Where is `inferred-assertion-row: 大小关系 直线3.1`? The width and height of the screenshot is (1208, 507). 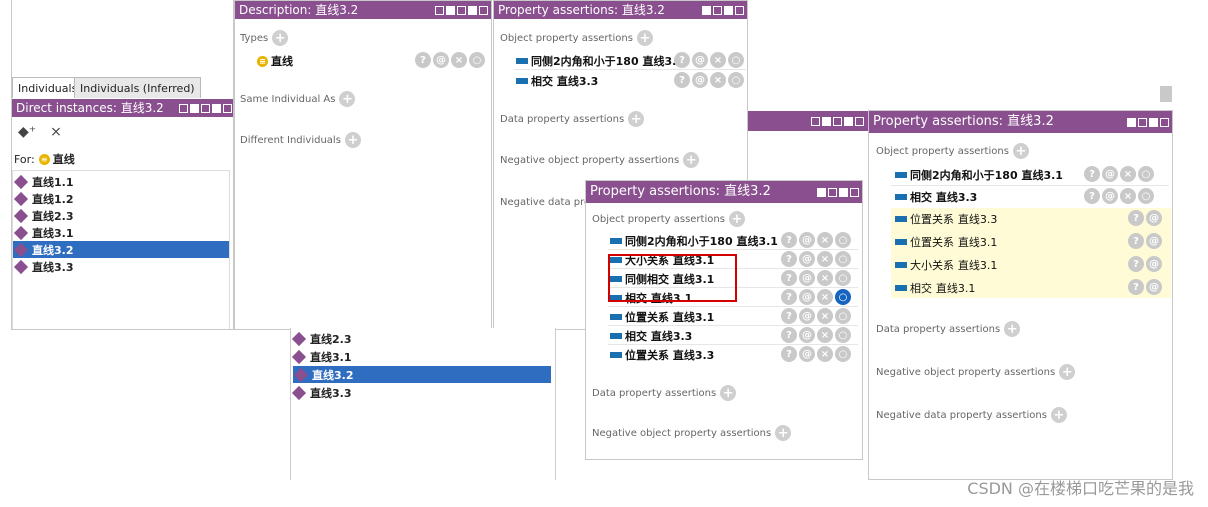 inferred-assertion-row: 大小关系 直线3.1 is located at coordinates (946, 265).